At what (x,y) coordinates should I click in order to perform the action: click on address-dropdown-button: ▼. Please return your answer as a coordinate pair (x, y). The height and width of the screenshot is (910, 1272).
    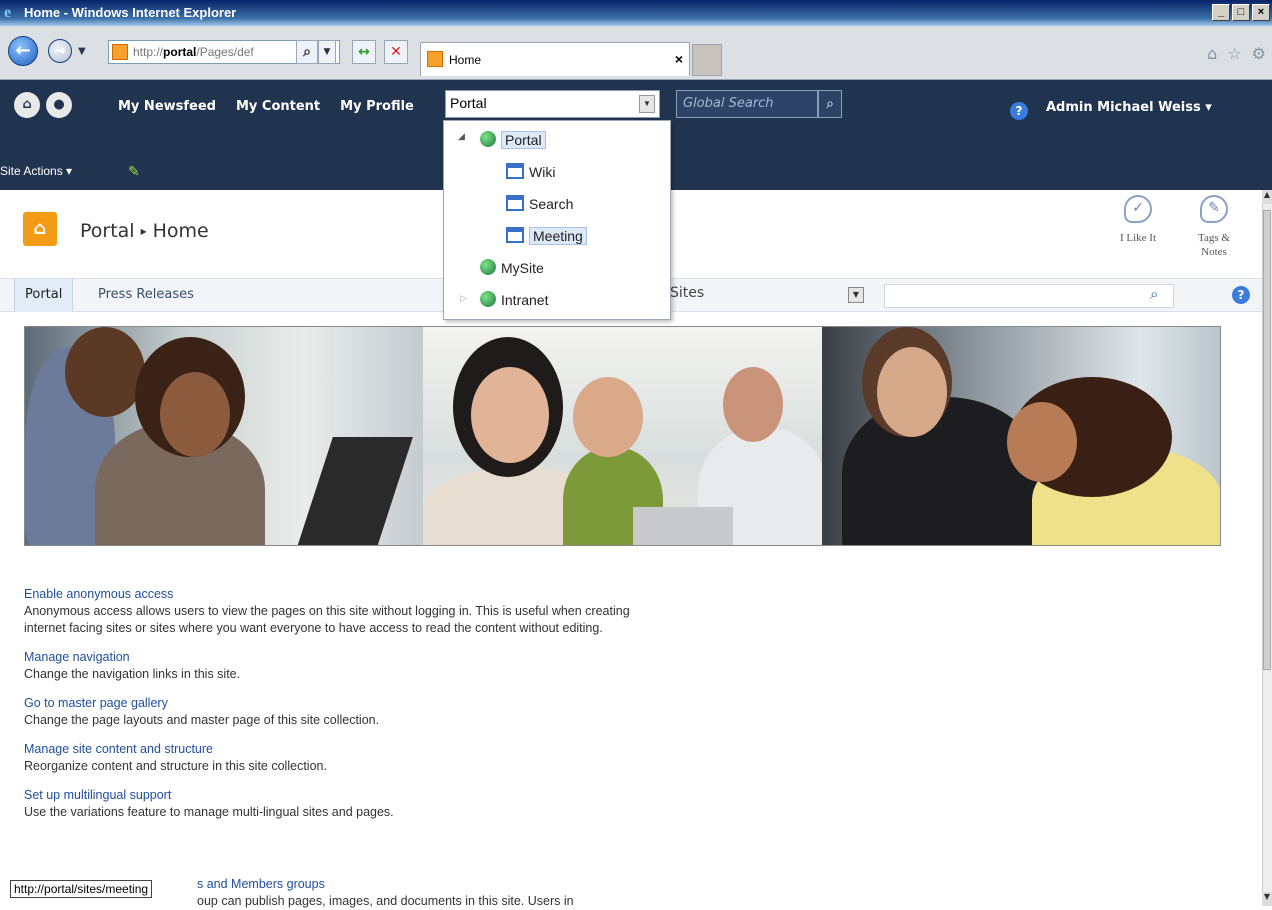
    Looking at the image, I should click on (327, 52).